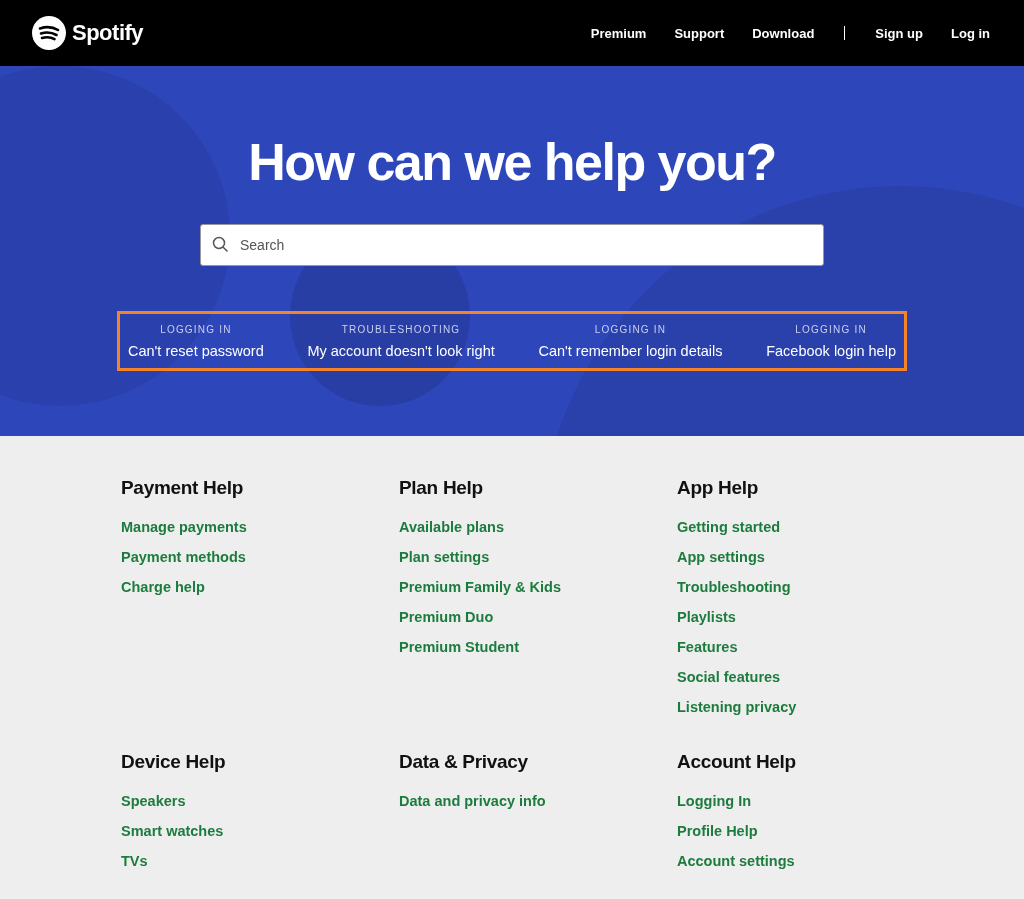  I want to click on search-field: Search, so click(512, 245).